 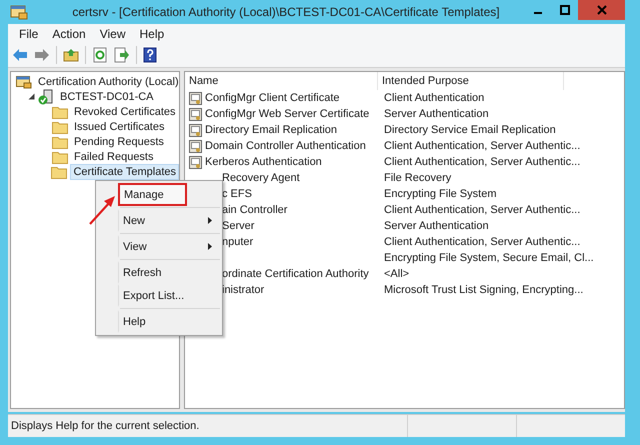 What do you see at coordinates (108, 82) in the screenshot?
I see `tree-item: Certification Authority (Local)` at bounding box center [108, 82].